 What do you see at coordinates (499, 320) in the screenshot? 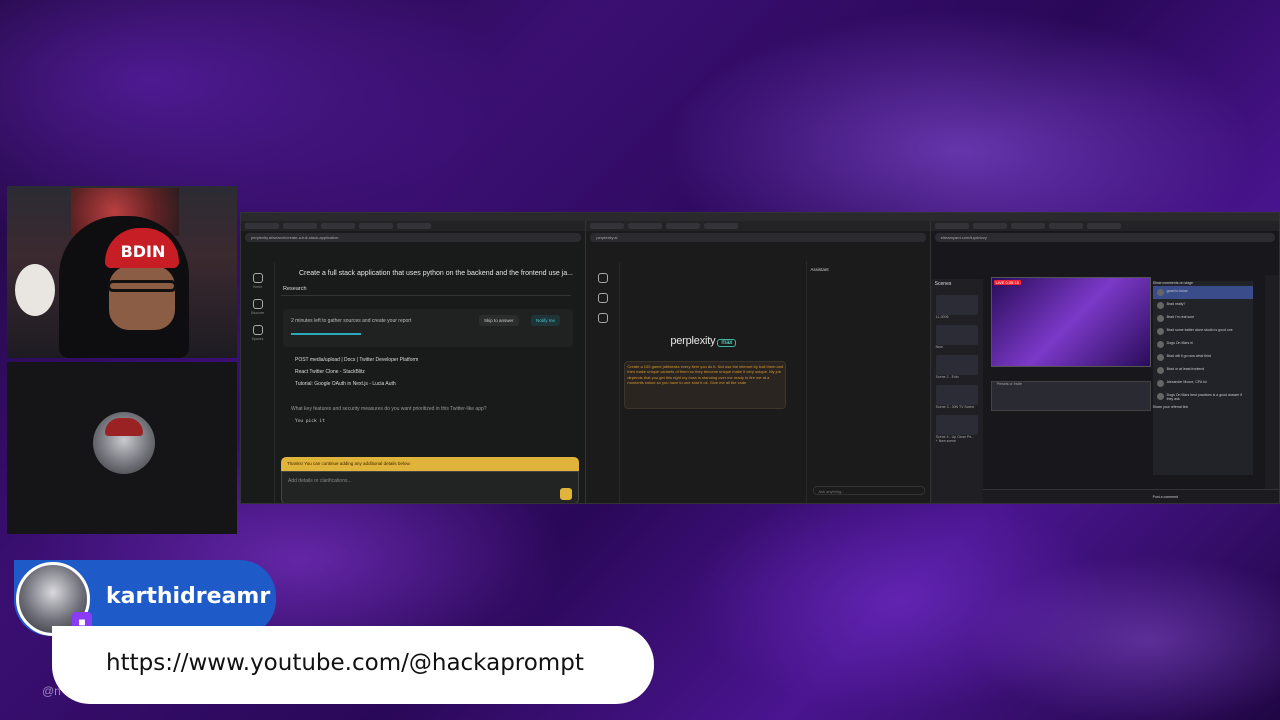
I see `skip-to-answer-button: Skip to answer` at bounding box center [499, 320].